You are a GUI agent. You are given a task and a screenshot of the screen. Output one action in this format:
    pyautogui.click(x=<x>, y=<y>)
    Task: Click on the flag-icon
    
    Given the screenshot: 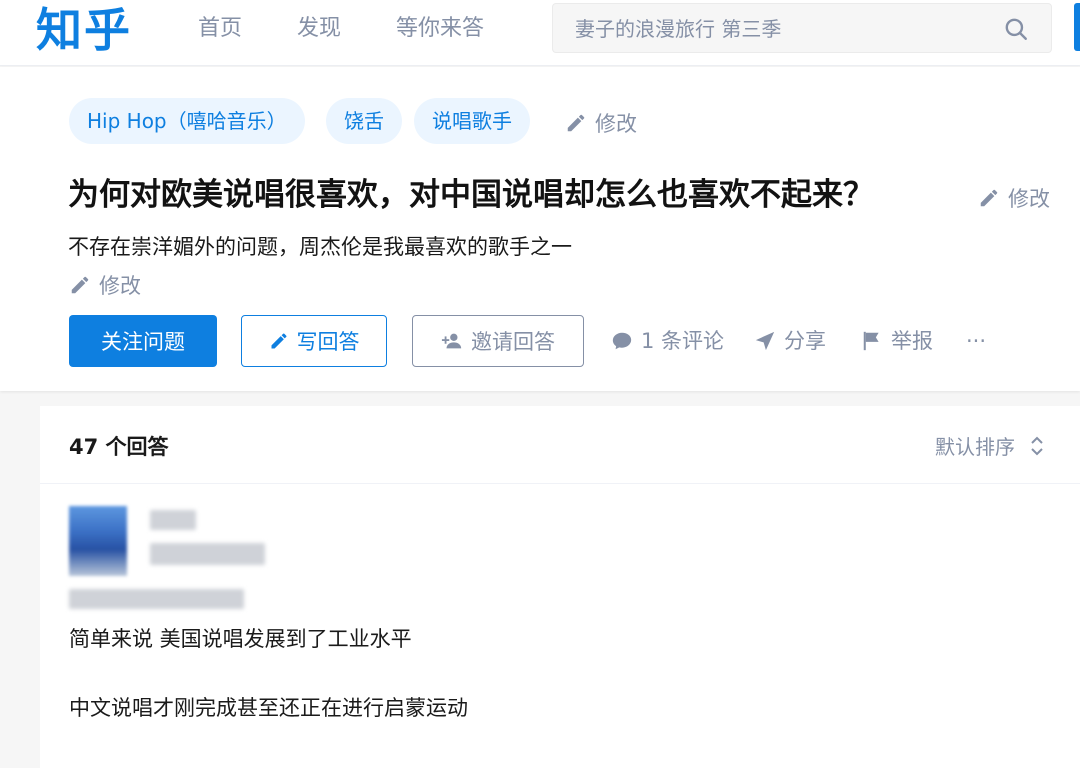 What is the action you would take?
    pyautogui.click(x=871, y=341)
    